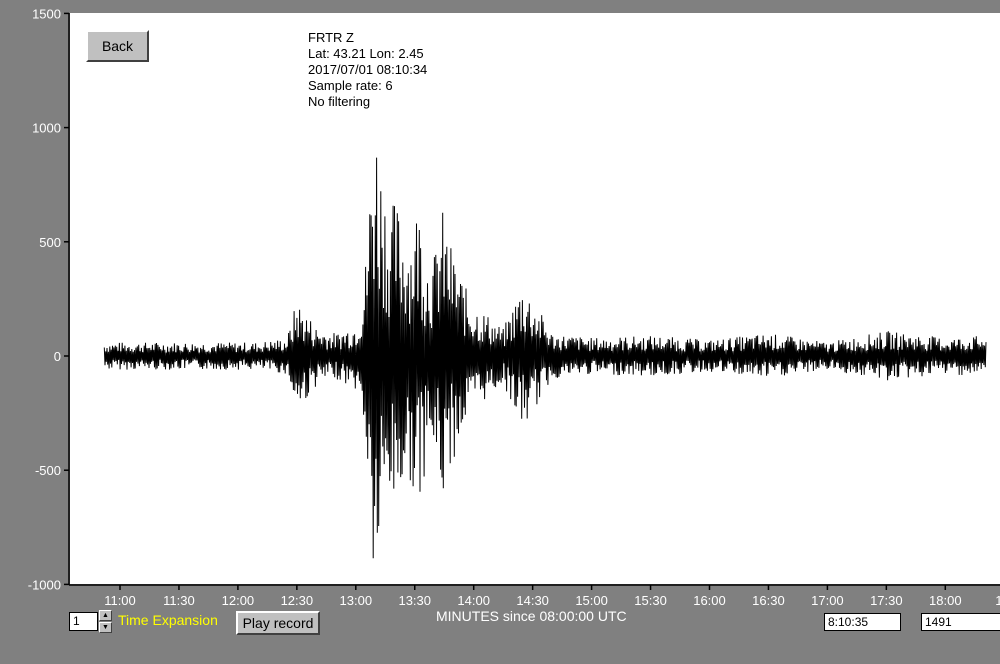 Image resolution: width=1000 pixels, height=664 pixels. I want to click on x-tick-label: 12:30, so click(297, 600).